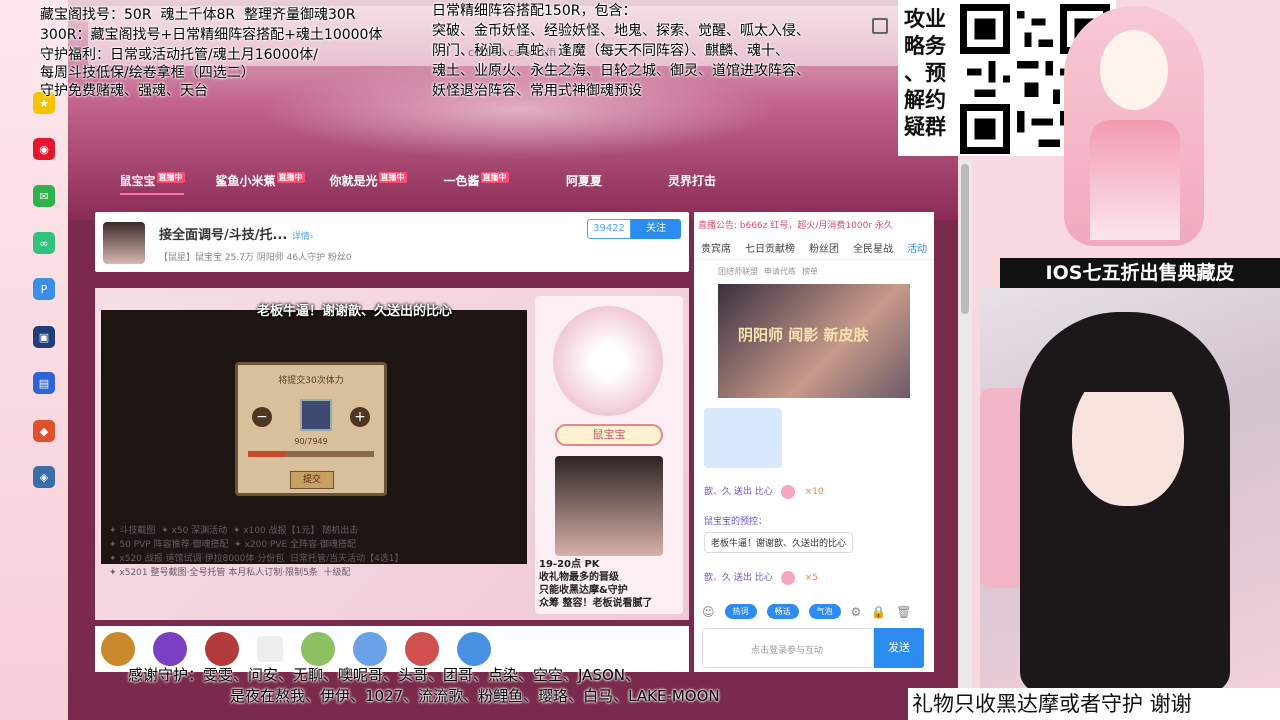 The image size is (1280, 720). I want to click on game-progress-bar, so click(311, 454).